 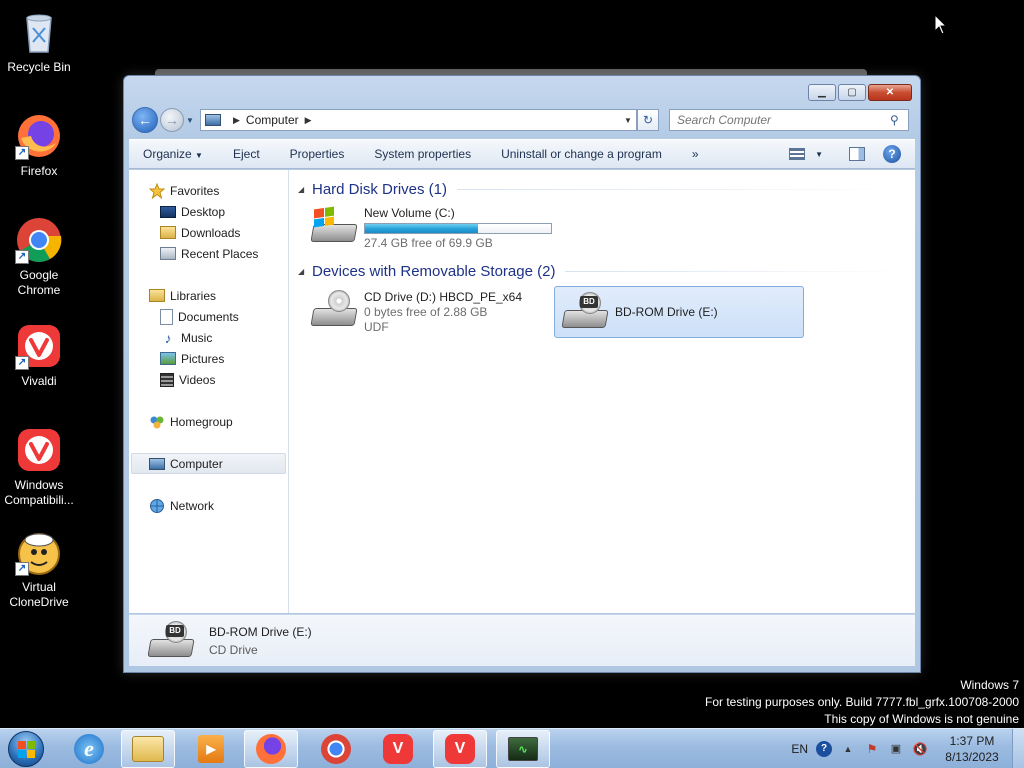 I want to click on watermark-line-3: This copy of Windows is not genuine, so click(x=921, y=719).